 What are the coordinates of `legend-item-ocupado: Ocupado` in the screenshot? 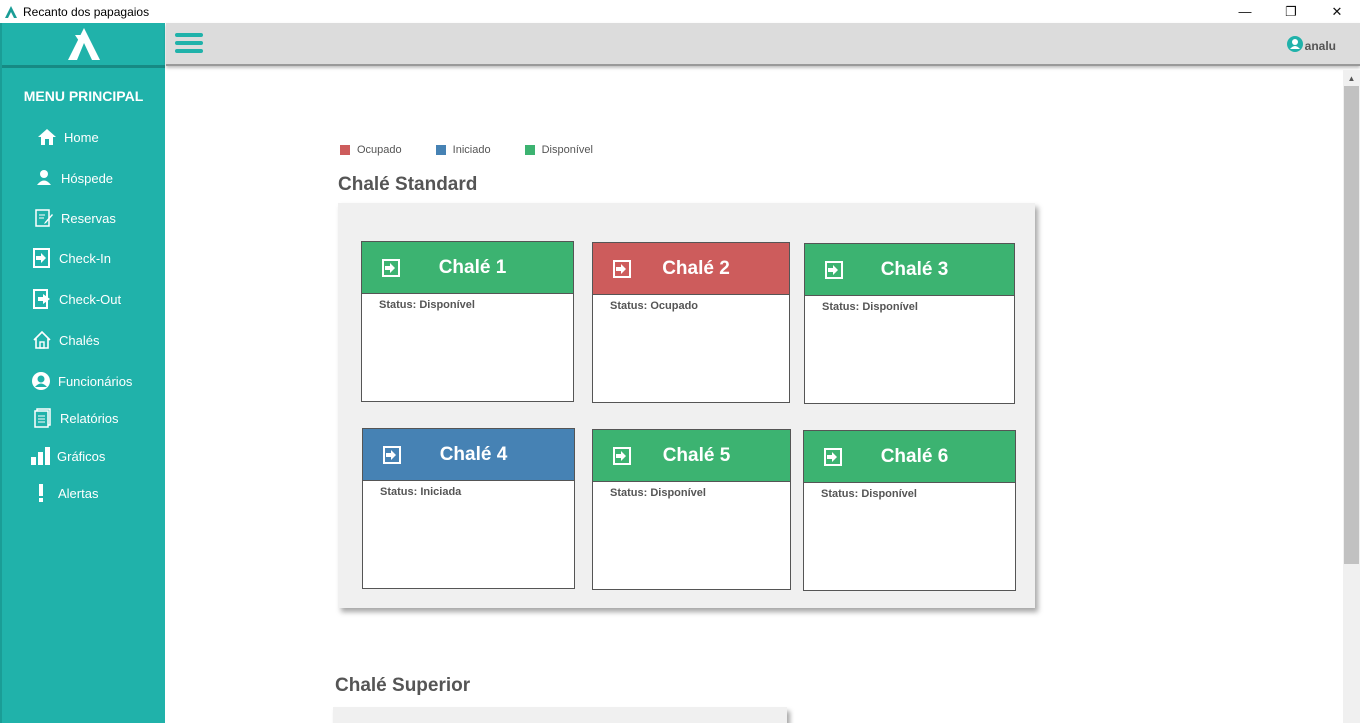 It's located at (371, 150).